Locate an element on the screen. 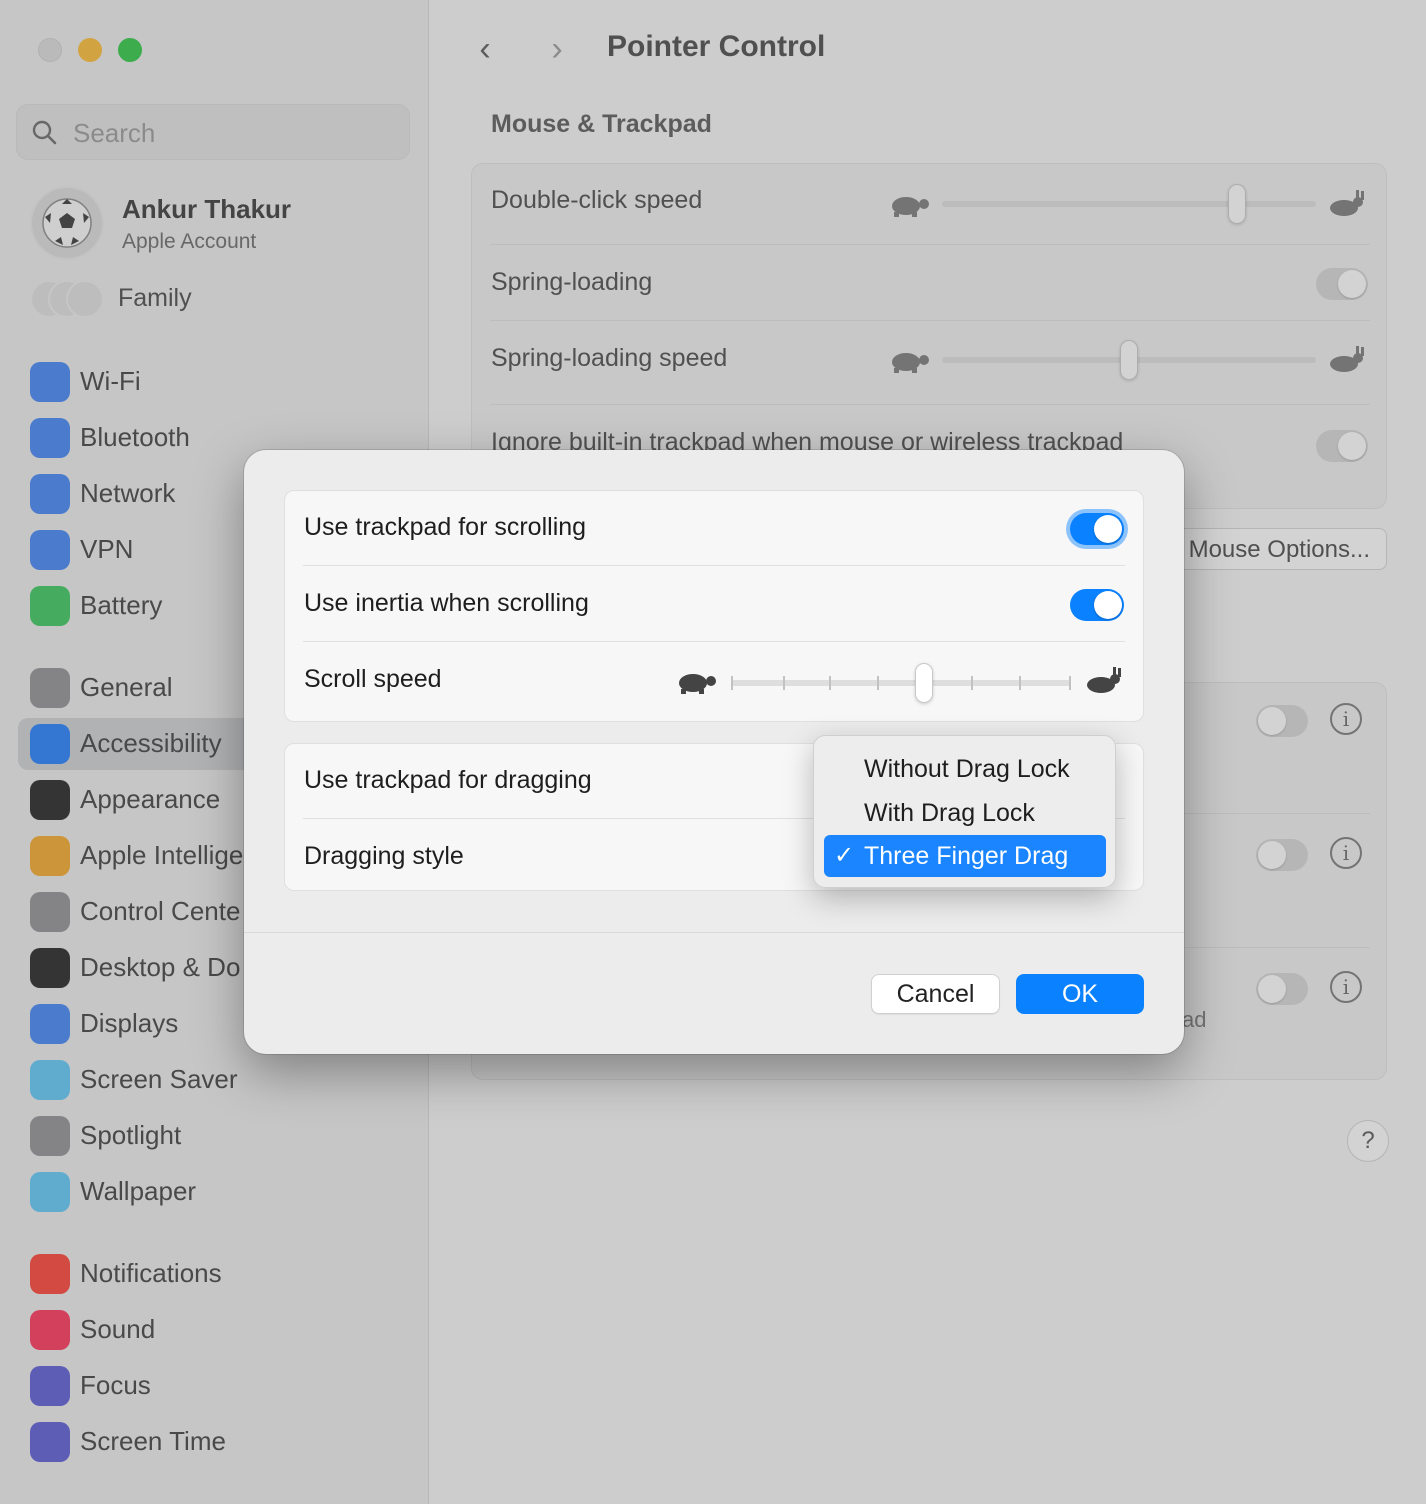 The image size is (1426, 1504). menu-item-without-drag-lock: Without Drag Lock is located at coordinates (965, 769).